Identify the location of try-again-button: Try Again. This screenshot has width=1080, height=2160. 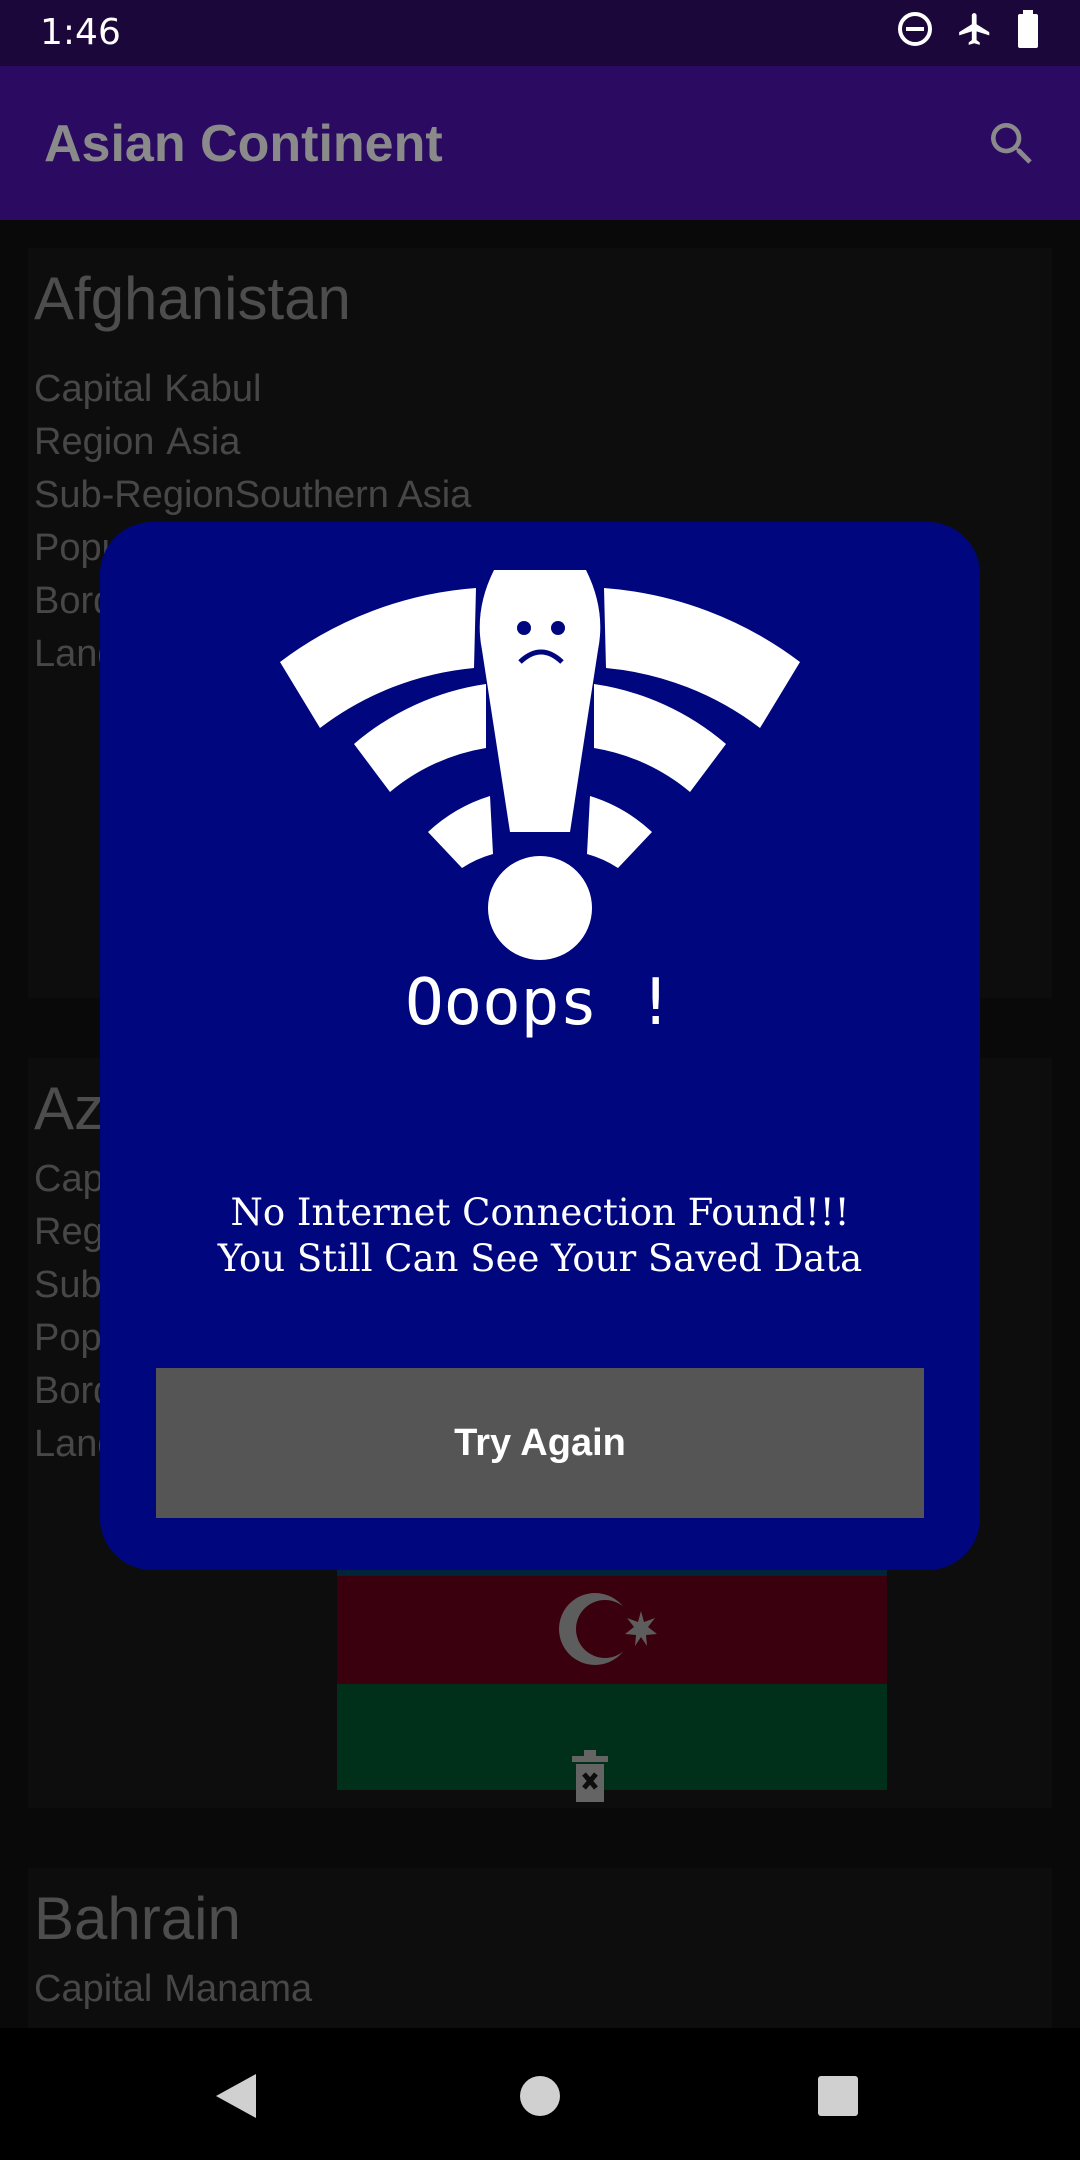
(540, 1443).